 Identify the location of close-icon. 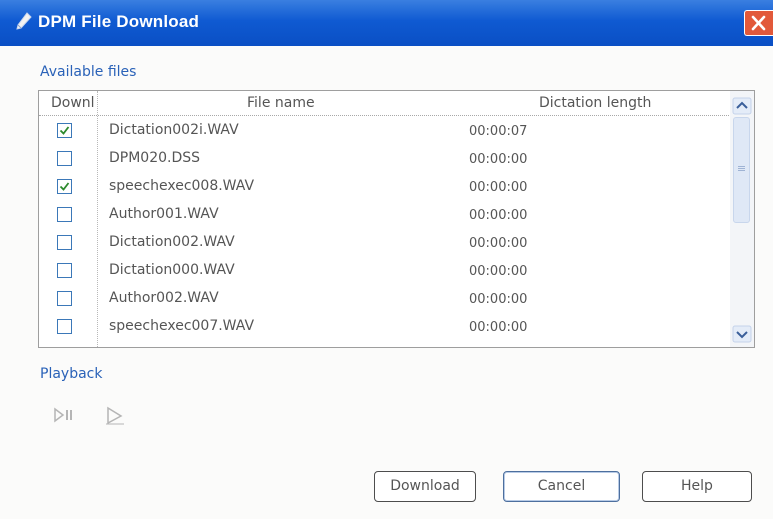
(758, 23).